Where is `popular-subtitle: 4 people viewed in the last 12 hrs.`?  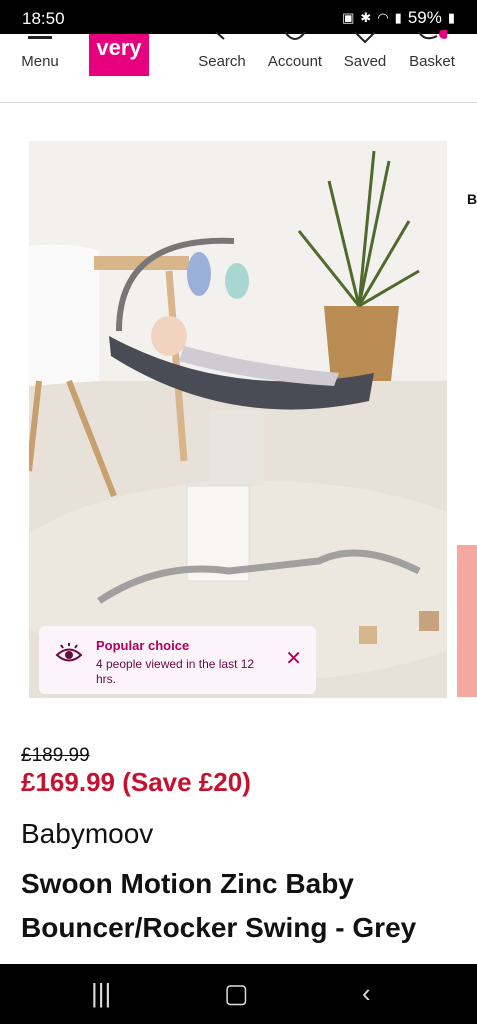 popular-subtitle: 4 people viewed in the last 12 hrs. is located at coordinates (175, 671).